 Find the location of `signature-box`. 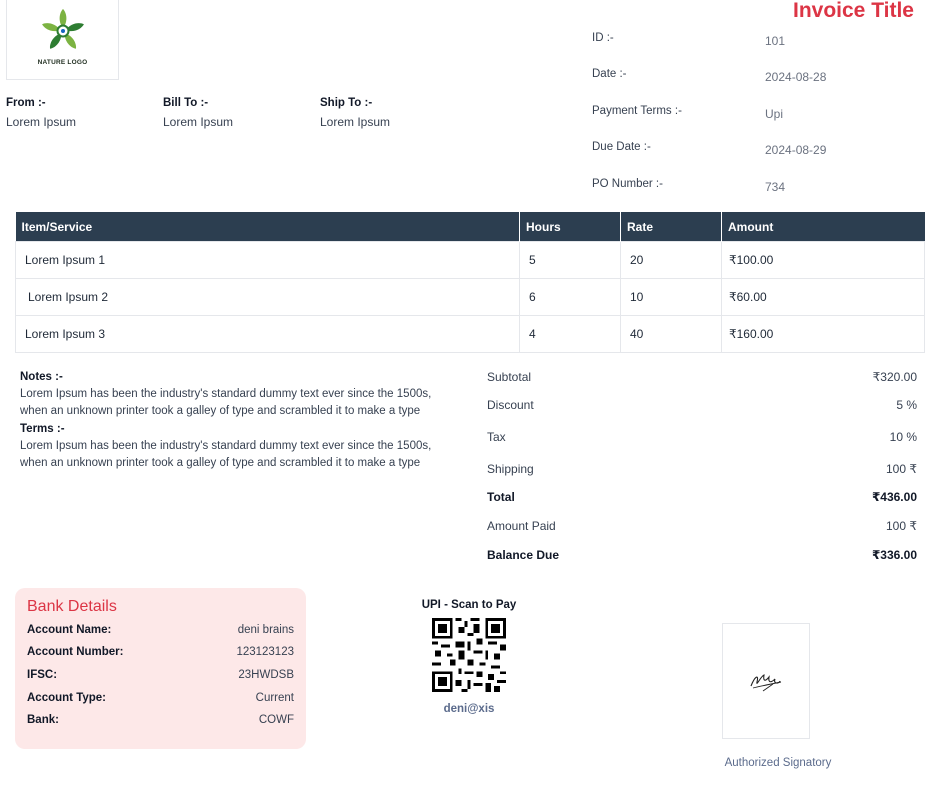

signature-box is located at coordinates (766, 681).